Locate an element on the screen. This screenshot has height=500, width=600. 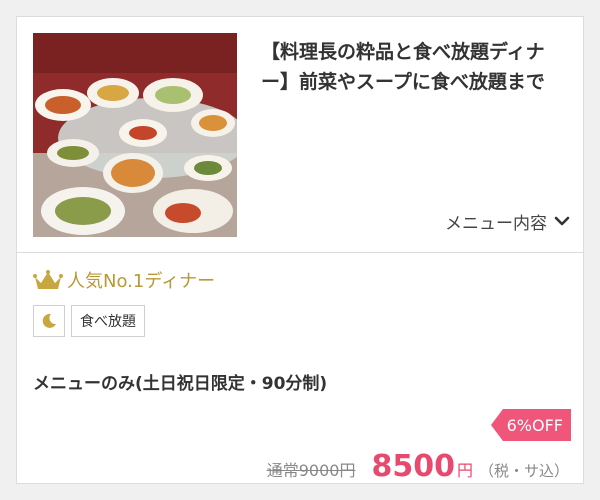
crown-icon is located at coordinates (48, 279).